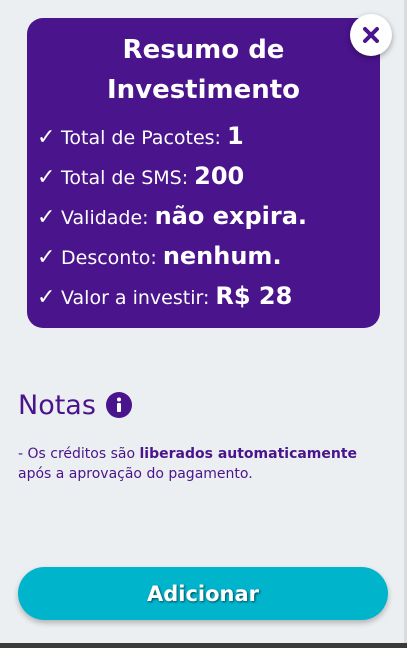 This screenshot has height=648, width=407. Describe the element at coordinates (254, 296) in the screenshot. I see `summary-row-value: R$ 28` at that location.